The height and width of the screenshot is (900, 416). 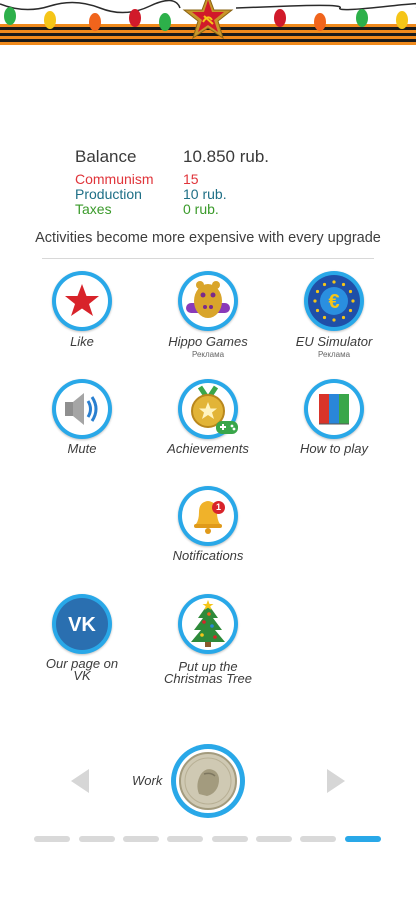 I want to click on arrow-right-icon, so click(x=336, y=781).